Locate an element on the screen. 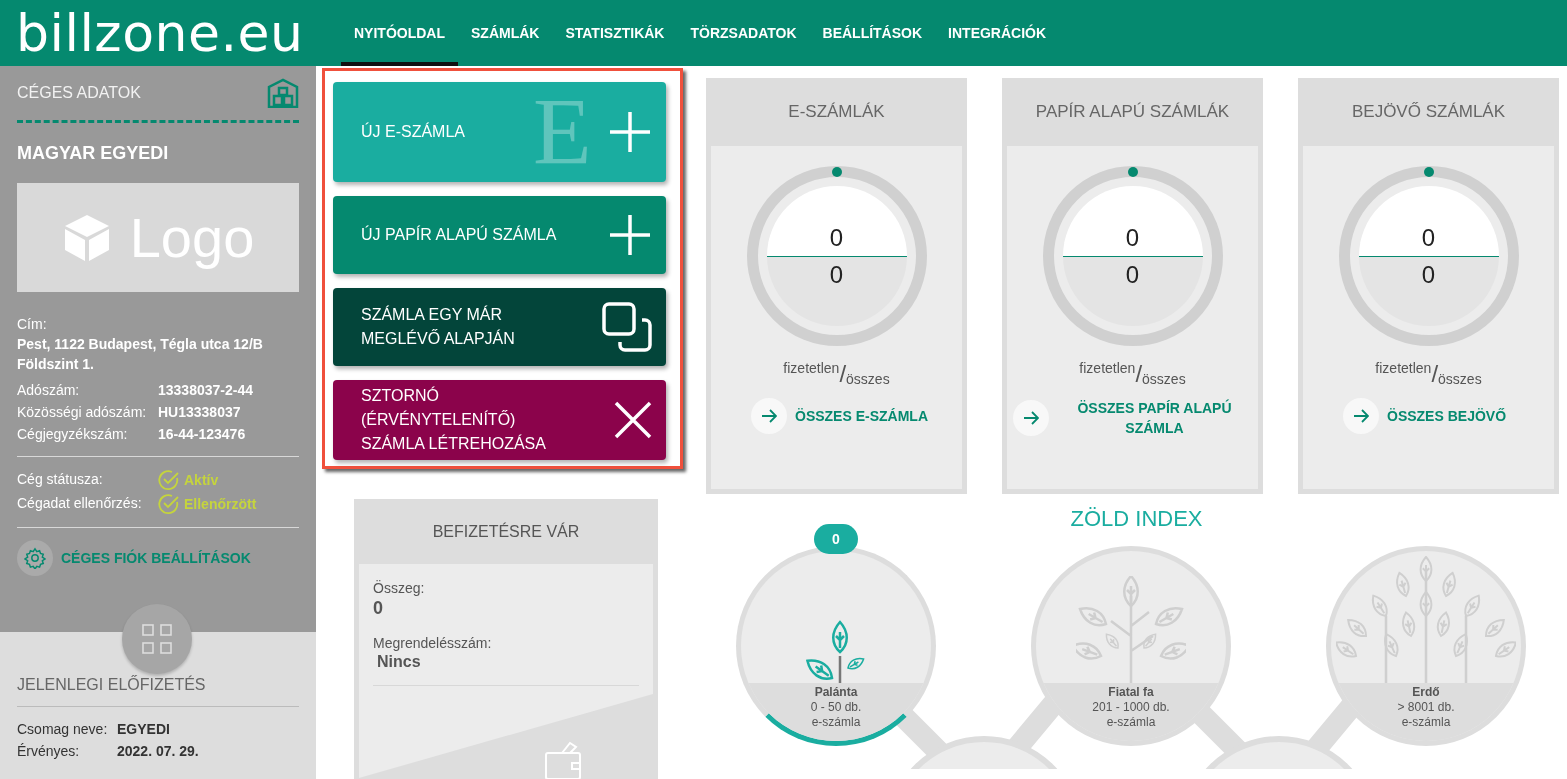 Image resolution: width=1567 pixels, height=779 pixels. card-link: ÖSSZES PAPÍR ALAPÚ SZÁMLA is located at coordinates (1154, 418).